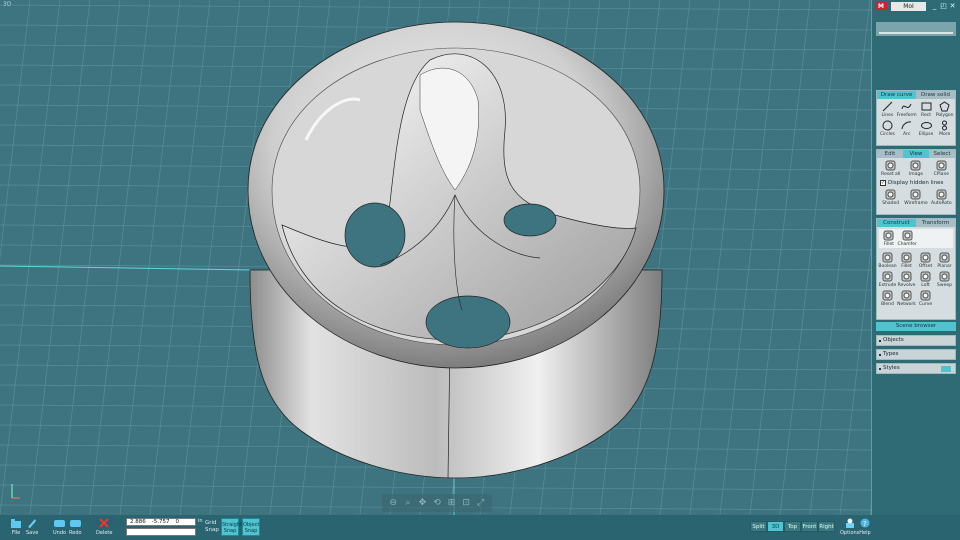  What do you see at coordinates (925, 260) in the screenshot?
I see `tool-offset: Offset` at bounding box center [925, 260].